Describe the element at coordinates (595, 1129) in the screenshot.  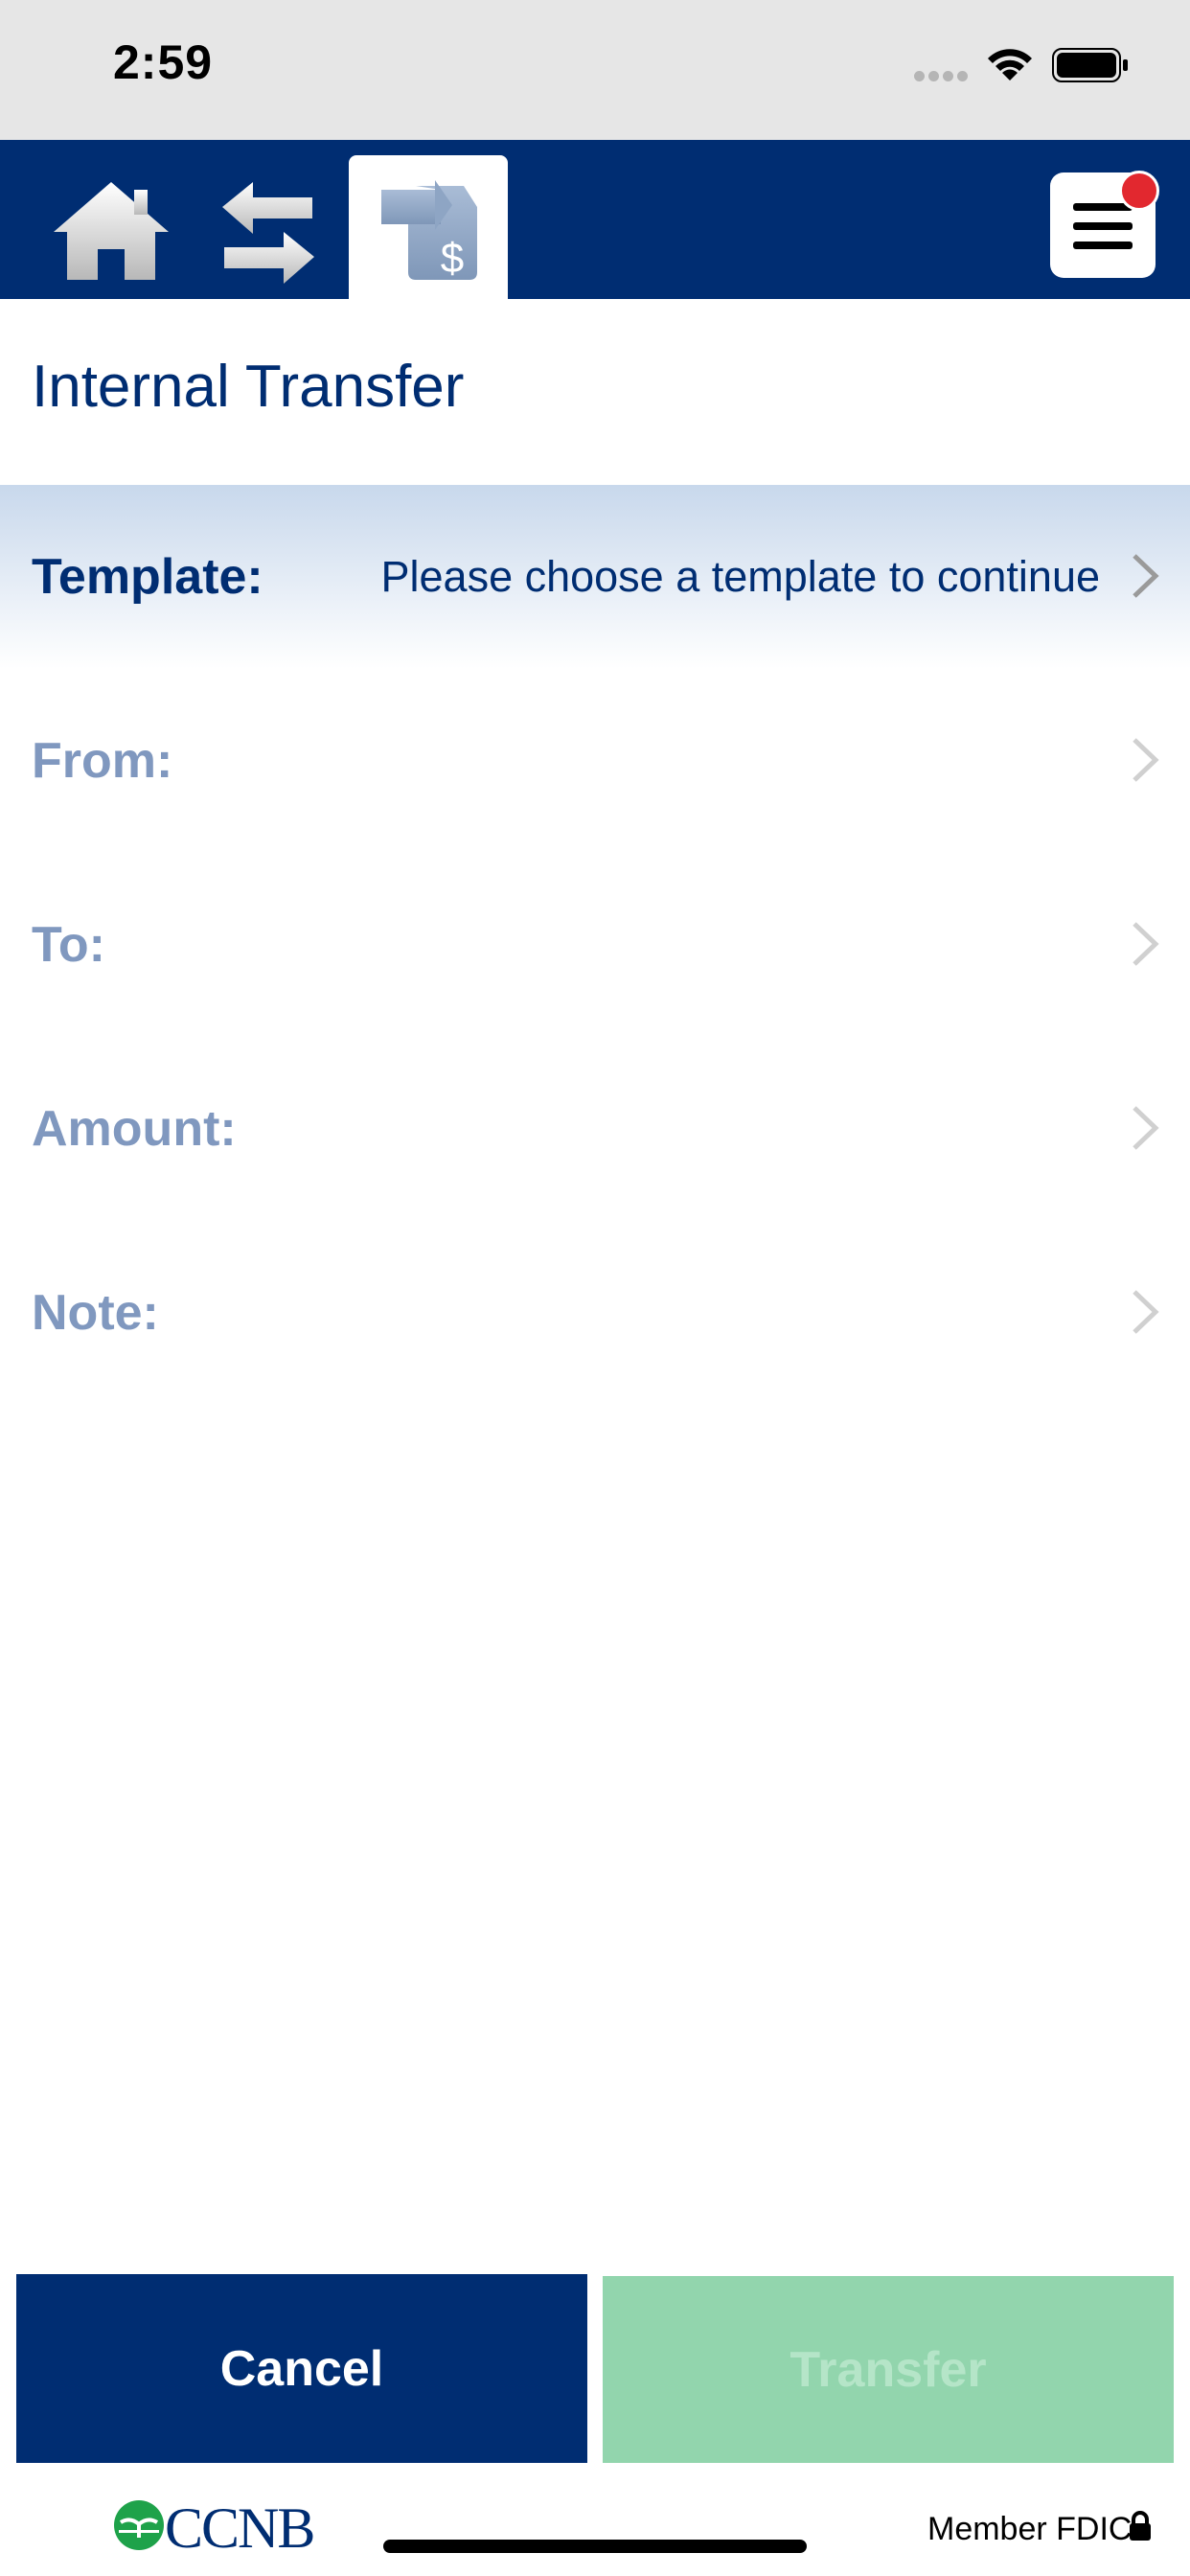
I see `amount-row: Amount:` at that location.